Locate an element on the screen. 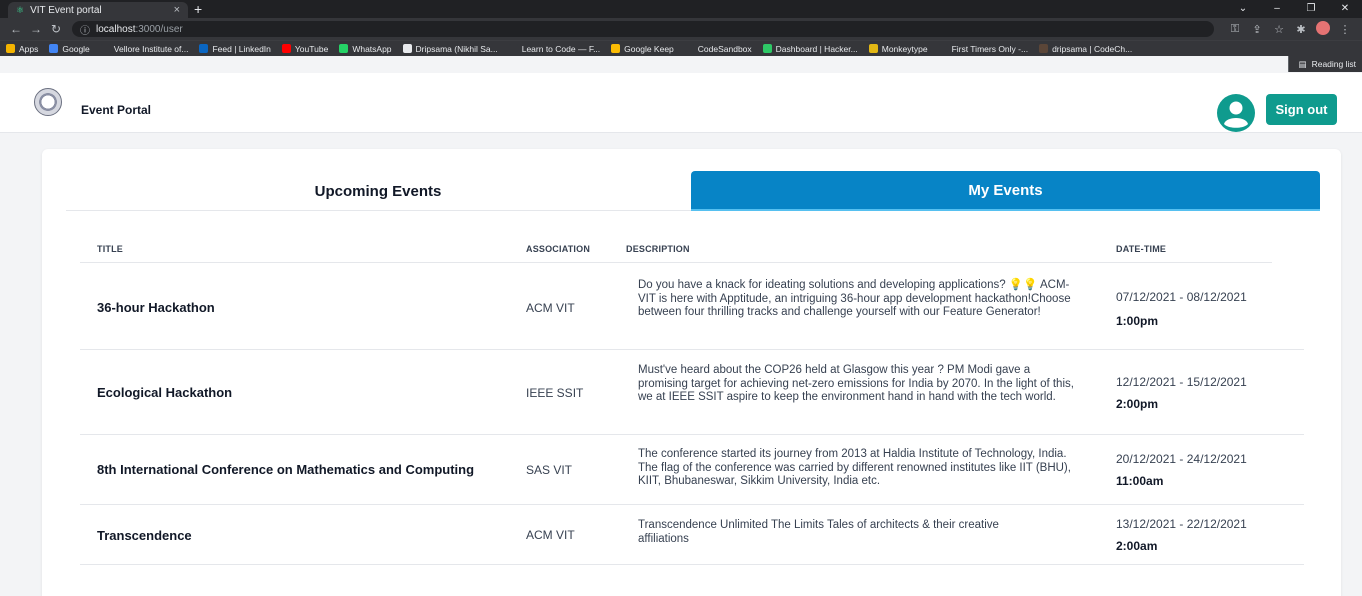 This screenshot has width=1362, height=596. event-dates: 13/12/2021 - 22/12/2021 is located at coordinates (1181, 524).